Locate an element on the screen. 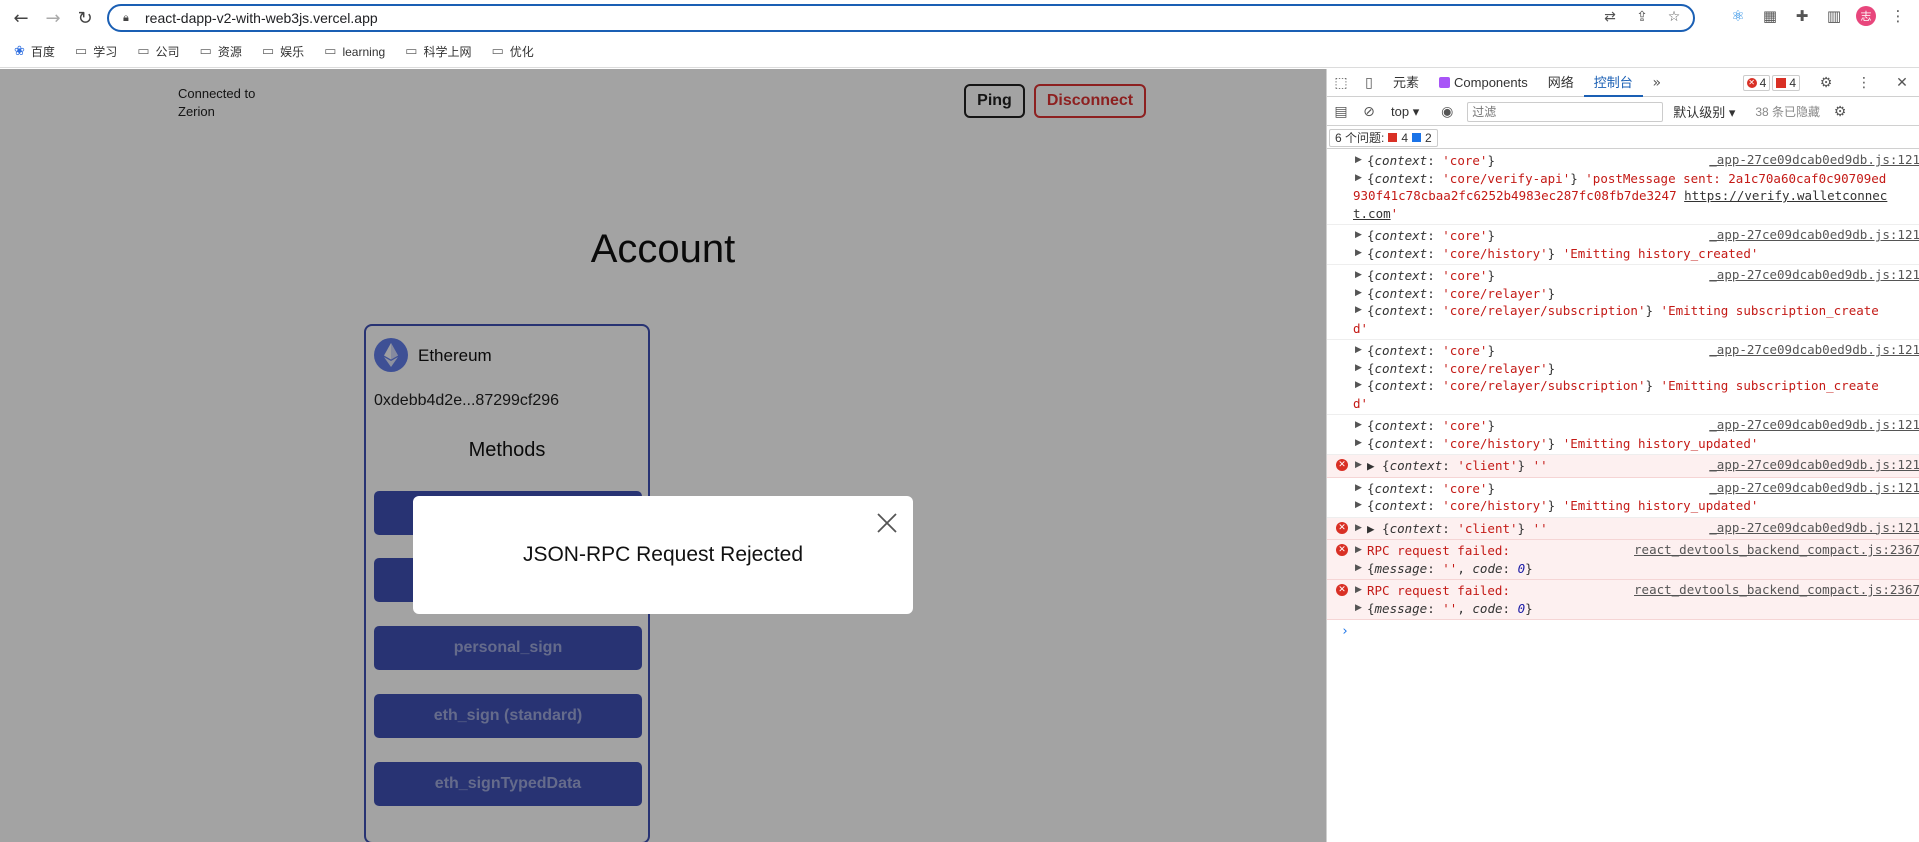 The width and height of the screenshot is (1919, 842). console-filter-input is located at coordinates (1565, 111).